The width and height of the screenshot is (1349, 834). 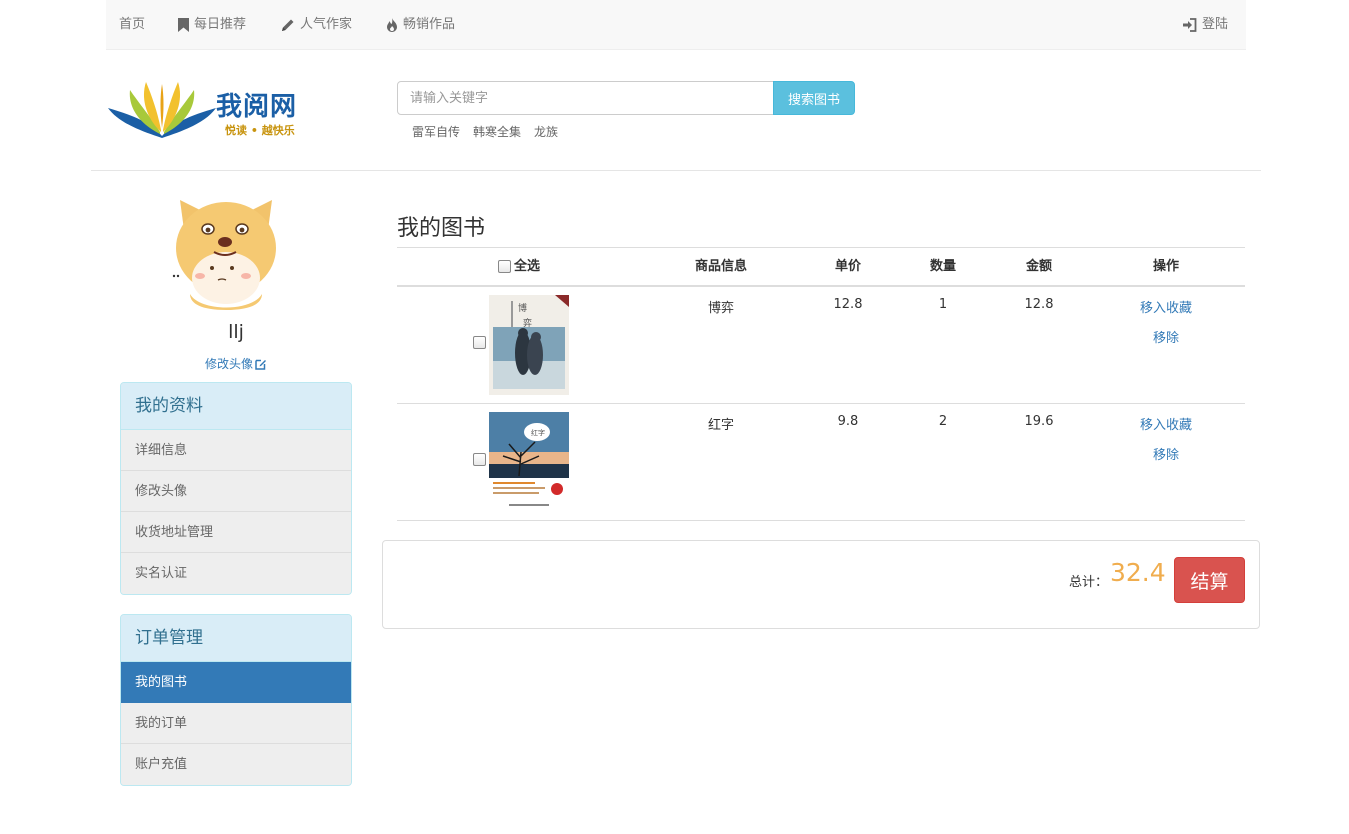 I want to click on sidebar-item-my-orders: 我的订单, so click(x=236, y=723).